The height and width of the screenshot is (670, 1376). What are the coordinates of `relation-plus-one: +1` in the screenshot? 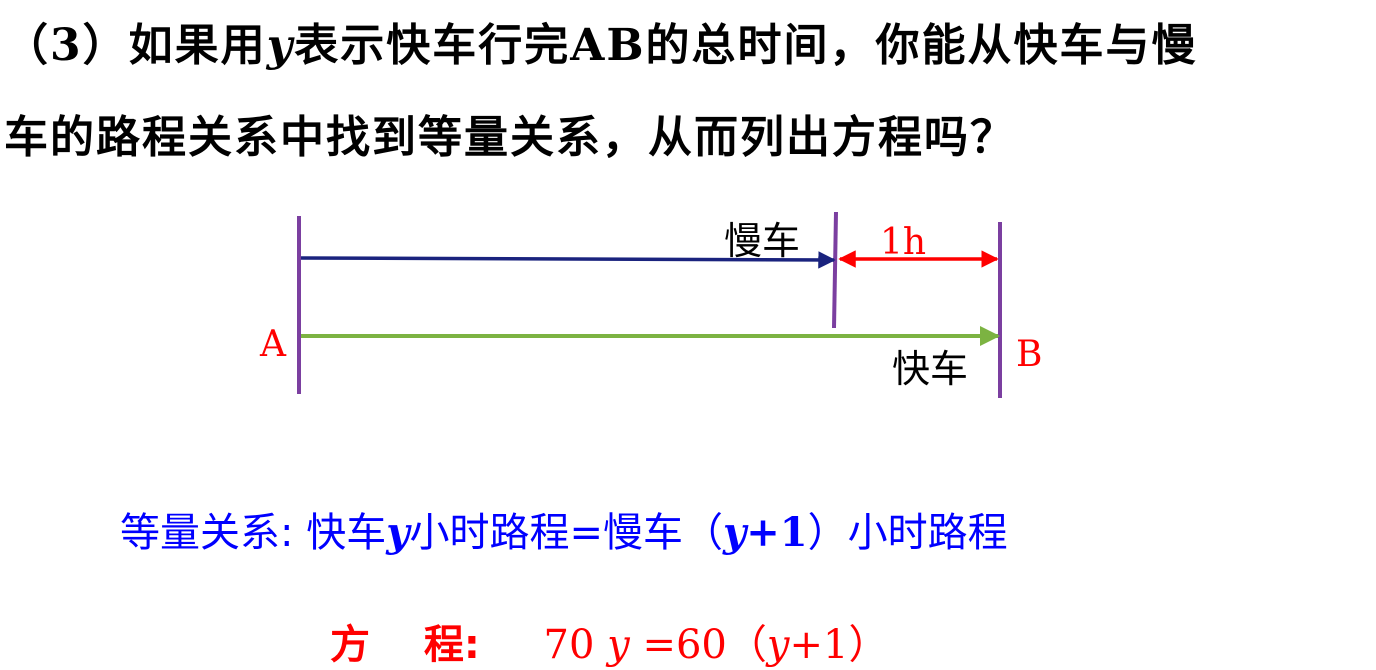 It's located at (777, 532).